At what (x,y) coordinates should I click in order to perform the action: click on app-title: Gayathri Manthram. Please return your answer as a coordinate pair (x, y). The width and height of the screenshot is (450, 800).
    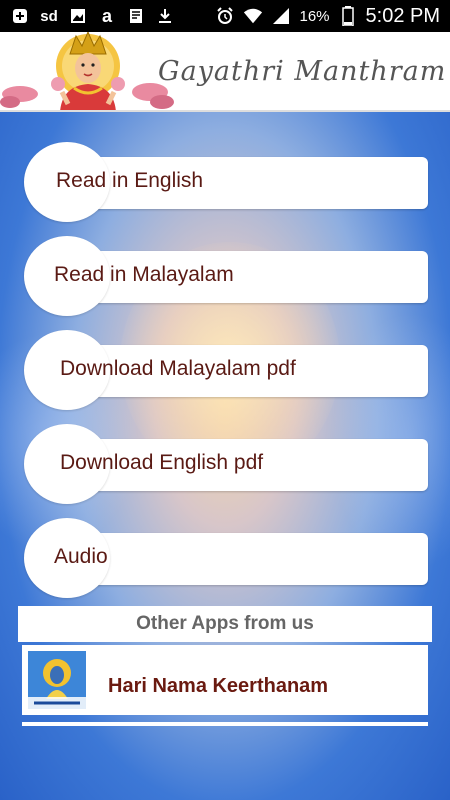
    Looking at the image, I should click on (302, 71).